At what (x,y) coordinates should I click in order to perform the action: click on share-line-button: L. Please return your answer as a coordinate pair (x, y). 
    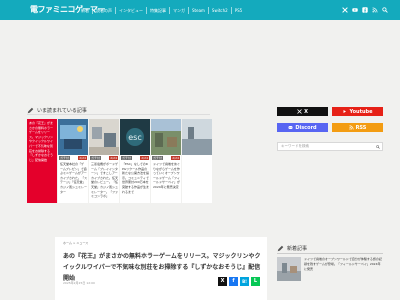
    Looking at the image, I should click on (255, 281).